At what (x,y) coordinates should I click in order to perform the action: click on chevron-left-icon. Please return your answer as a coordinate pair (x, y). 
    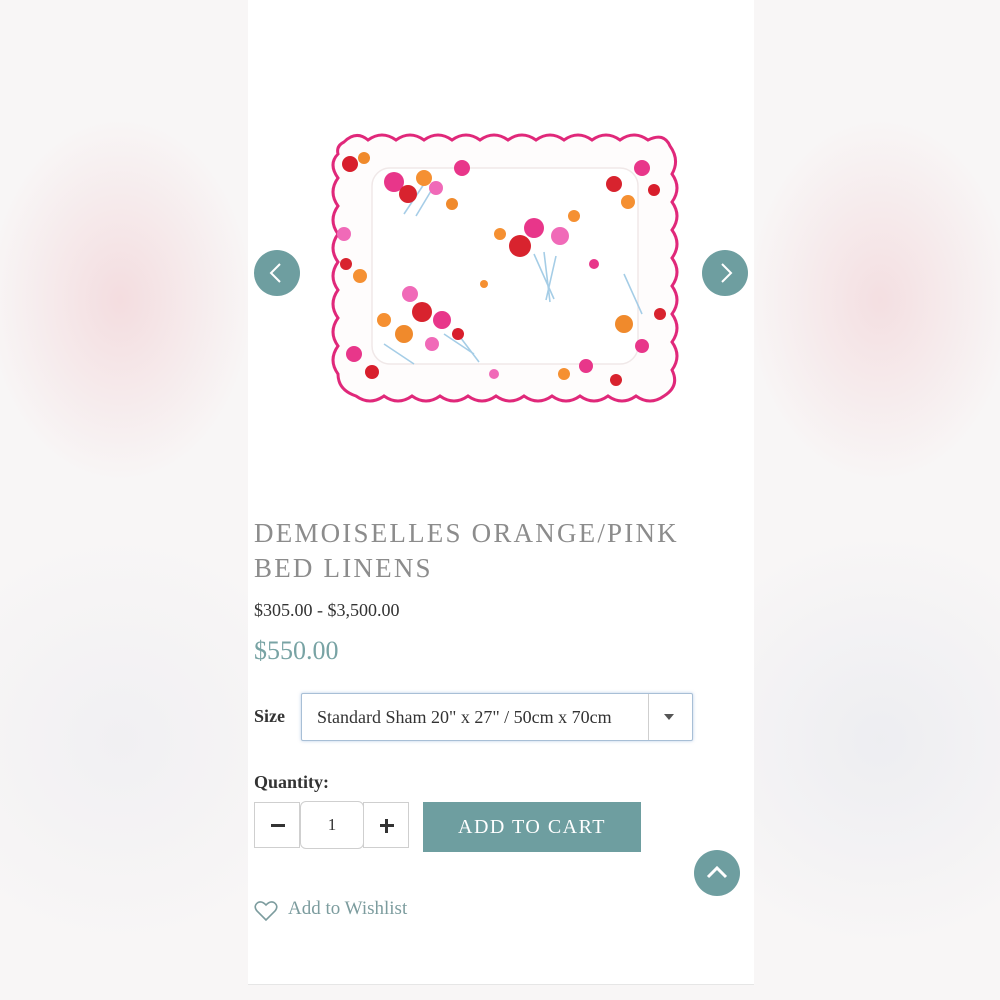
    Looking at the image, I should click on (275, 273).